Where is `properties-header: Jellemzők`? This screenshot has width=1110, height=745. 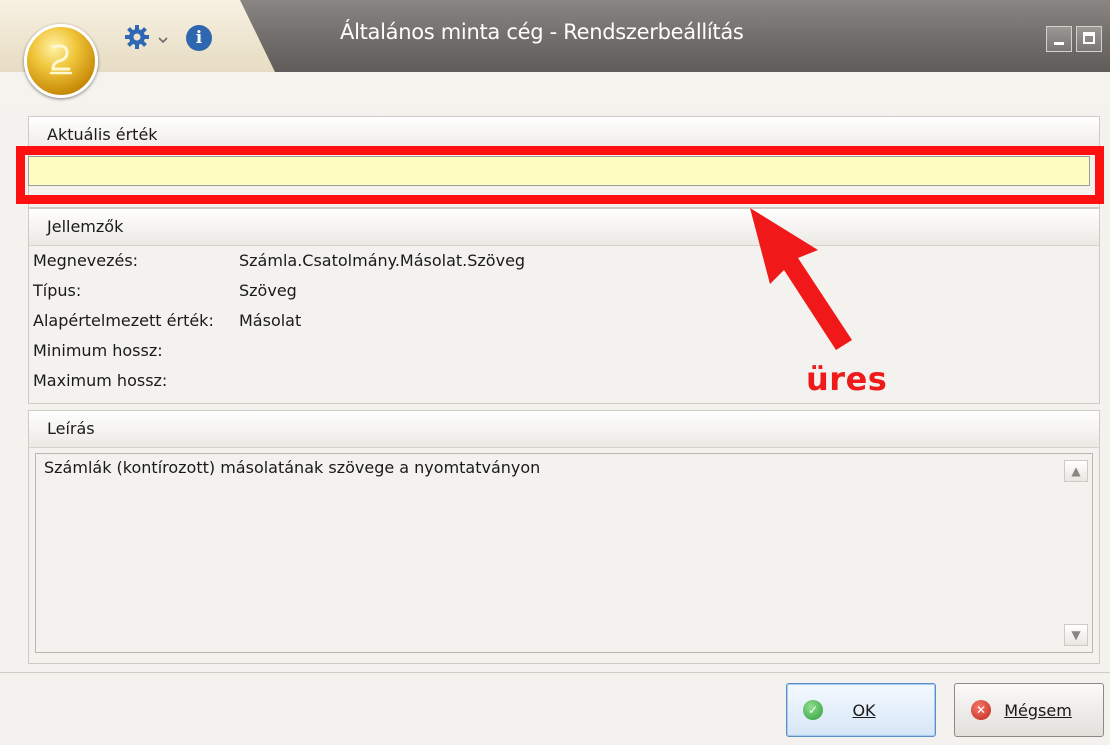 properties-header: Jellemzők is located at coordinates (564, 227).